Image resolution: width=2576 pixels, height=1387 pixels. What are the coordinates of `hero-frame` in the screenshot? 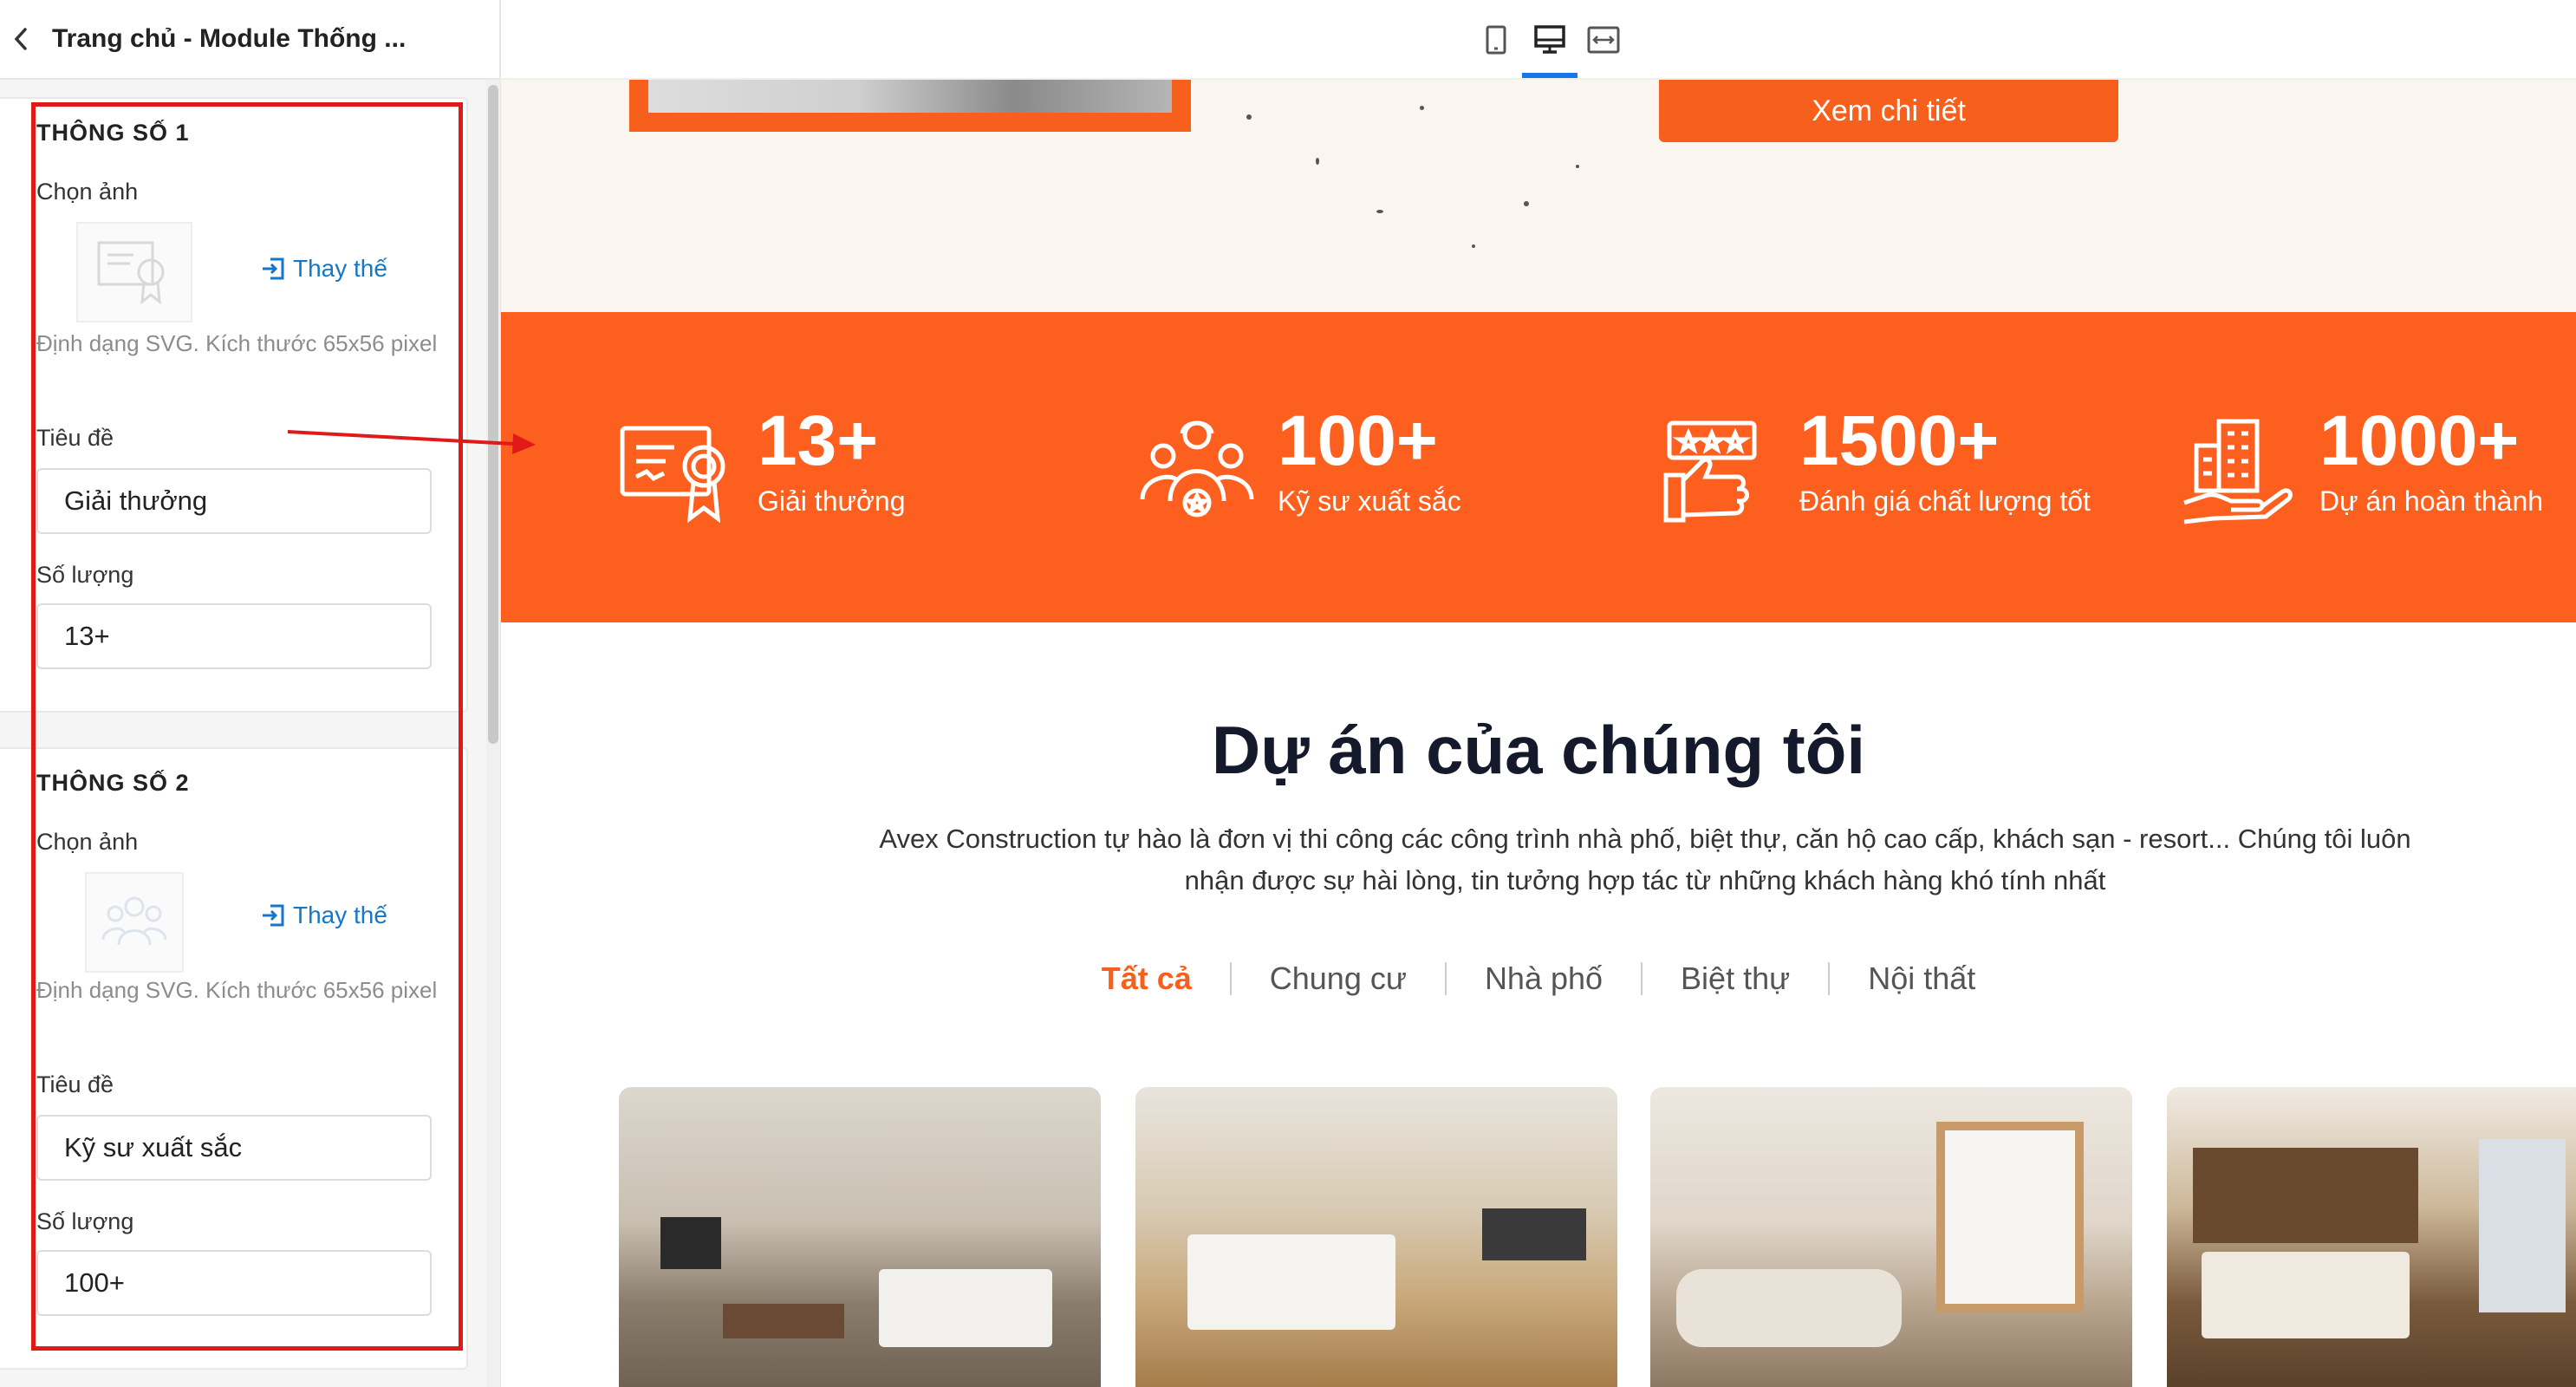 It's located at (910, 106).